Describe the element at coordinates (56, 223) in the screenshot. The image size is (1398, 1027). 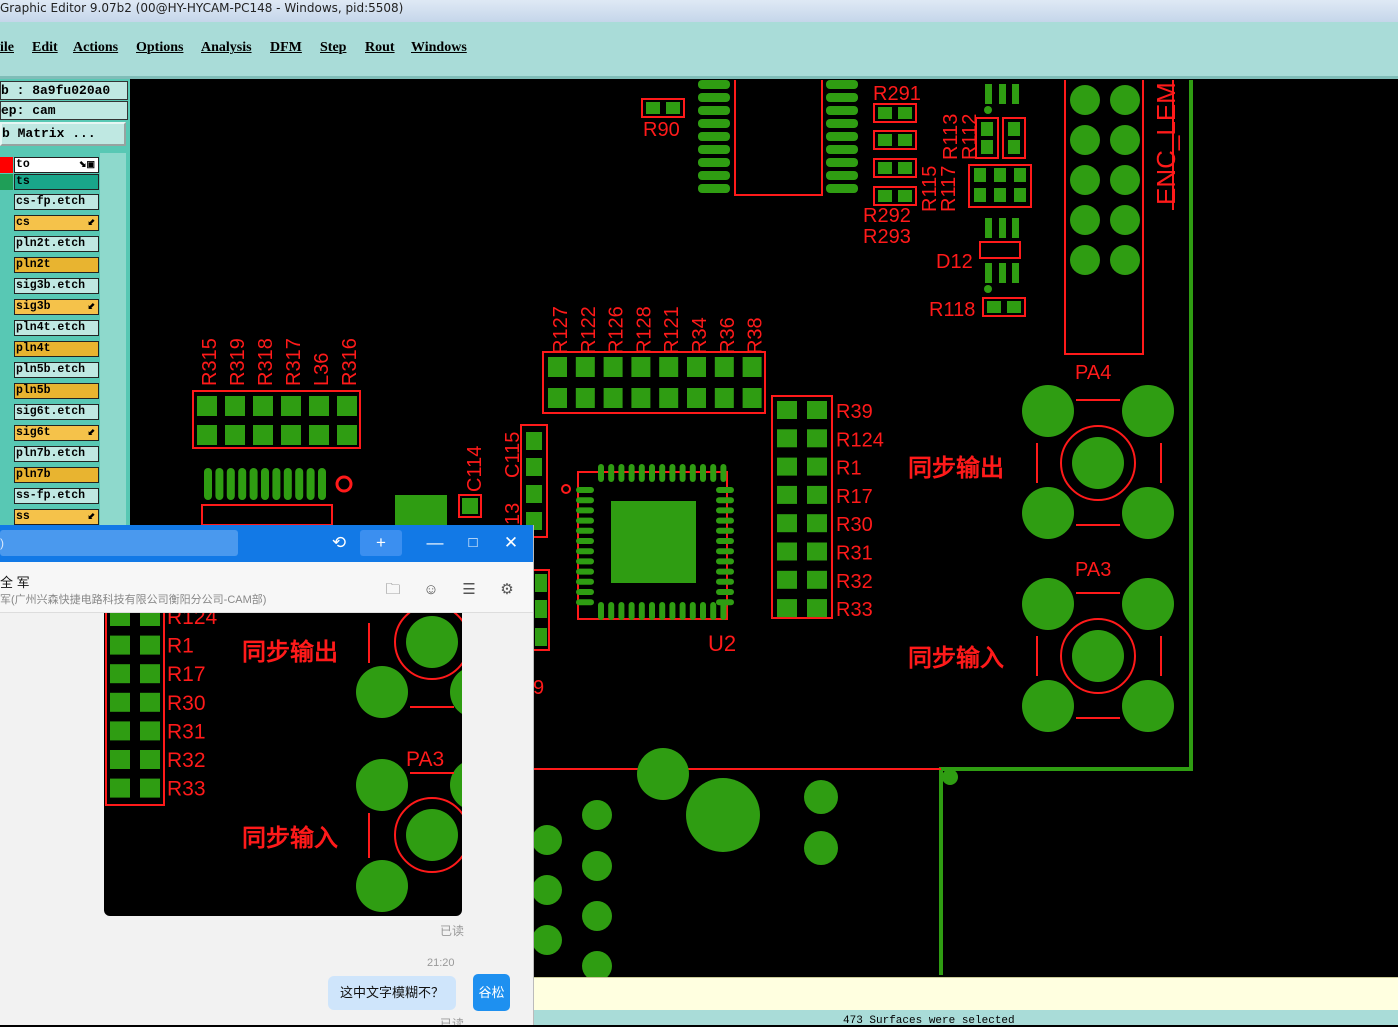
I see `layer-name: cs ⬋` at that location.